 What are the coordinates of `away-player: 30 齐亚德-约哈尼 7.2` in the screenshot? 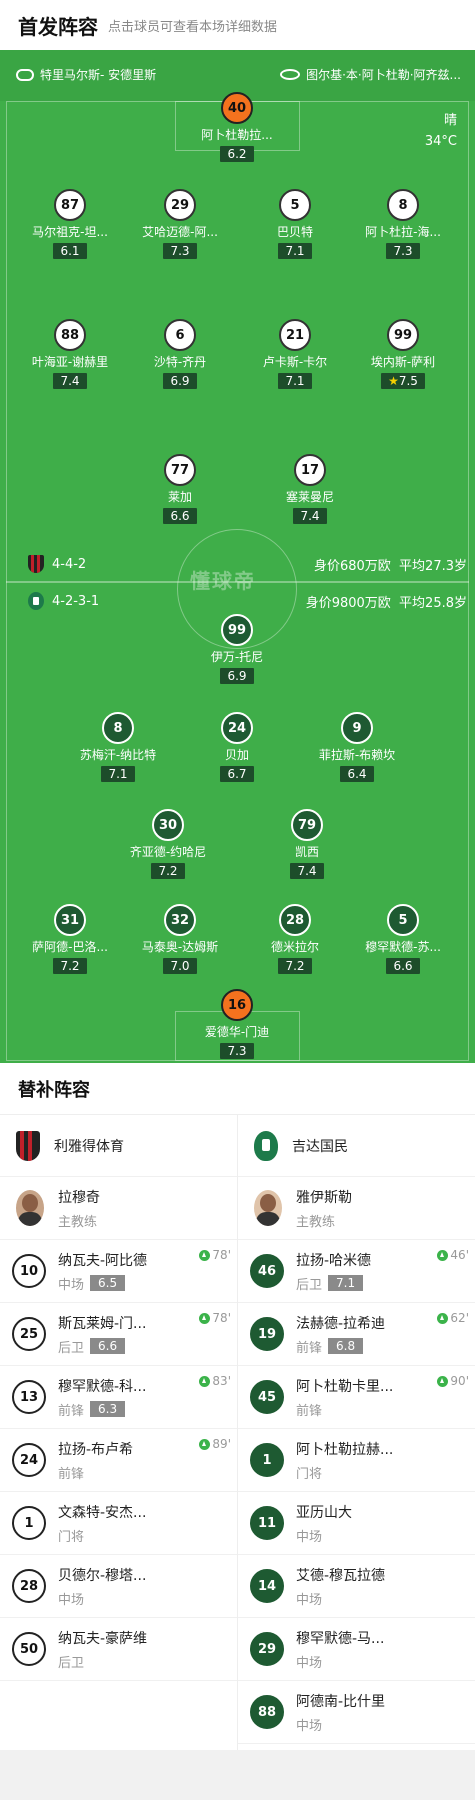 It's located at (168, 844).